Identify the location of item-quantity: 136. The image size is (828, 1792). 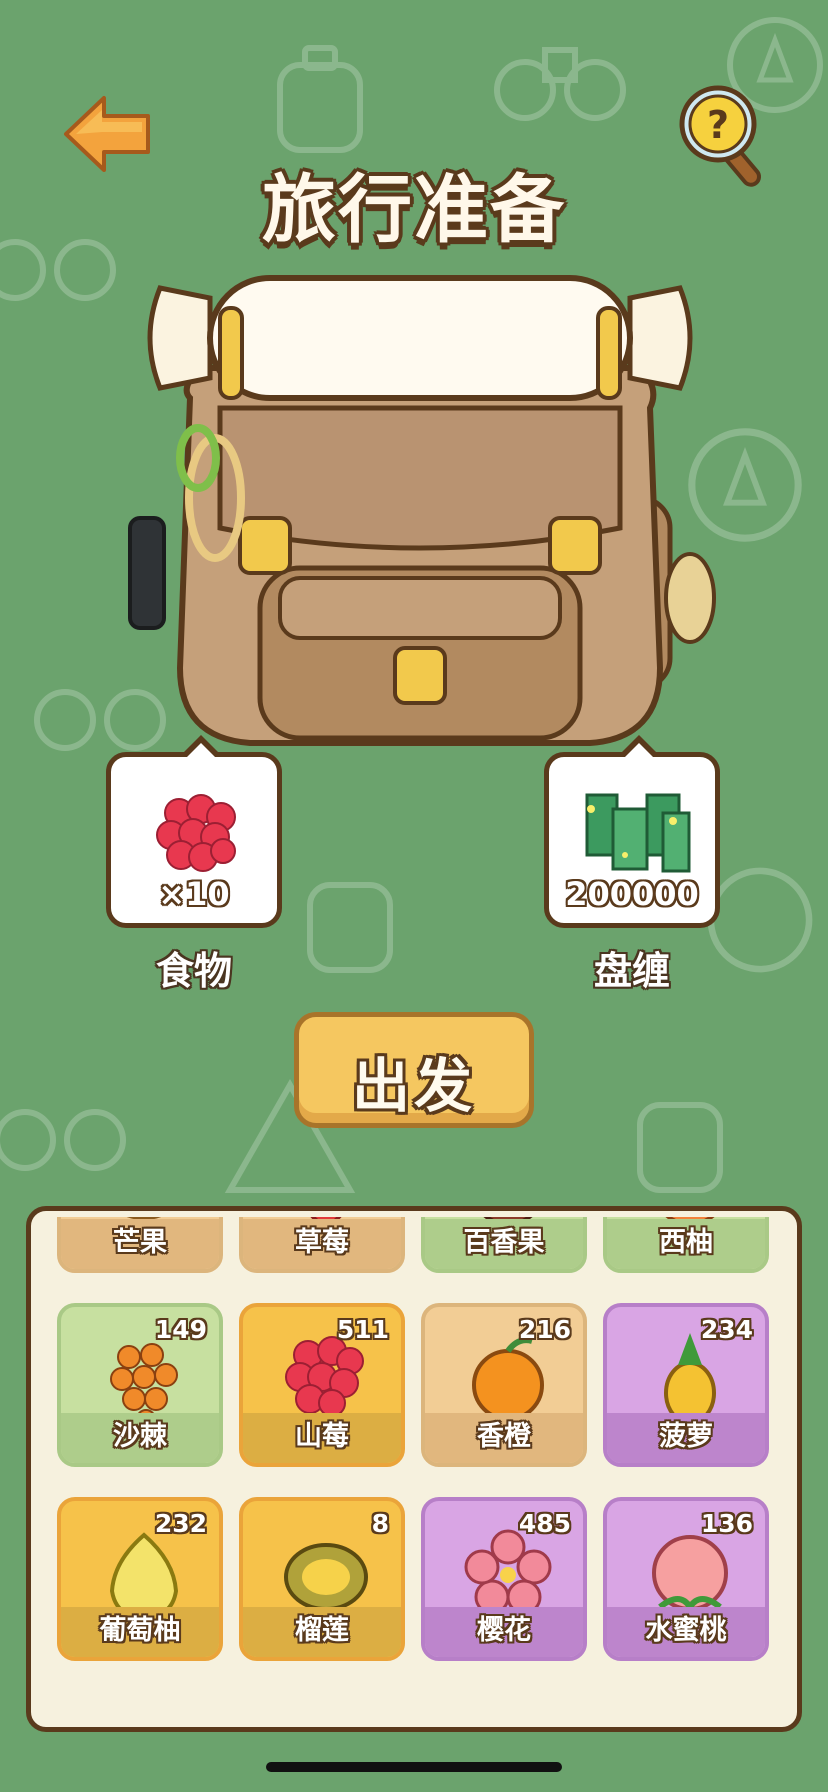
(726, 1523).